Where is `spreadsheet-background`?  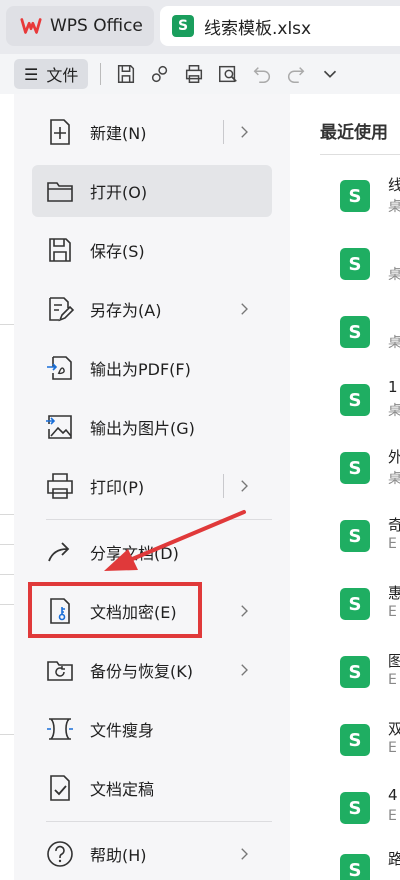 spreadsheet-background is located at coordinates (7, 487).